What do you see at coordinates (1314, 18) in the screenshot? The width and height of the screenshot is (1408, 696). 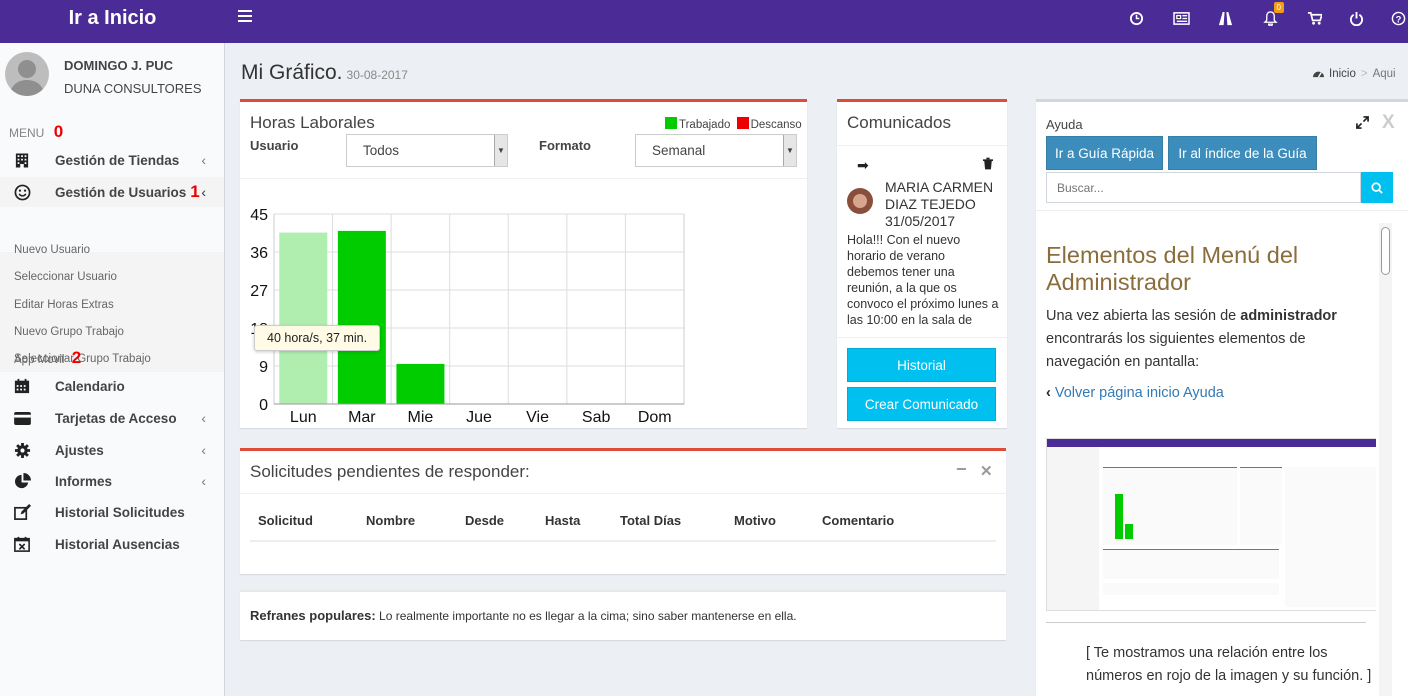 I see `cart-icon` at bounding box center [1314, 18].